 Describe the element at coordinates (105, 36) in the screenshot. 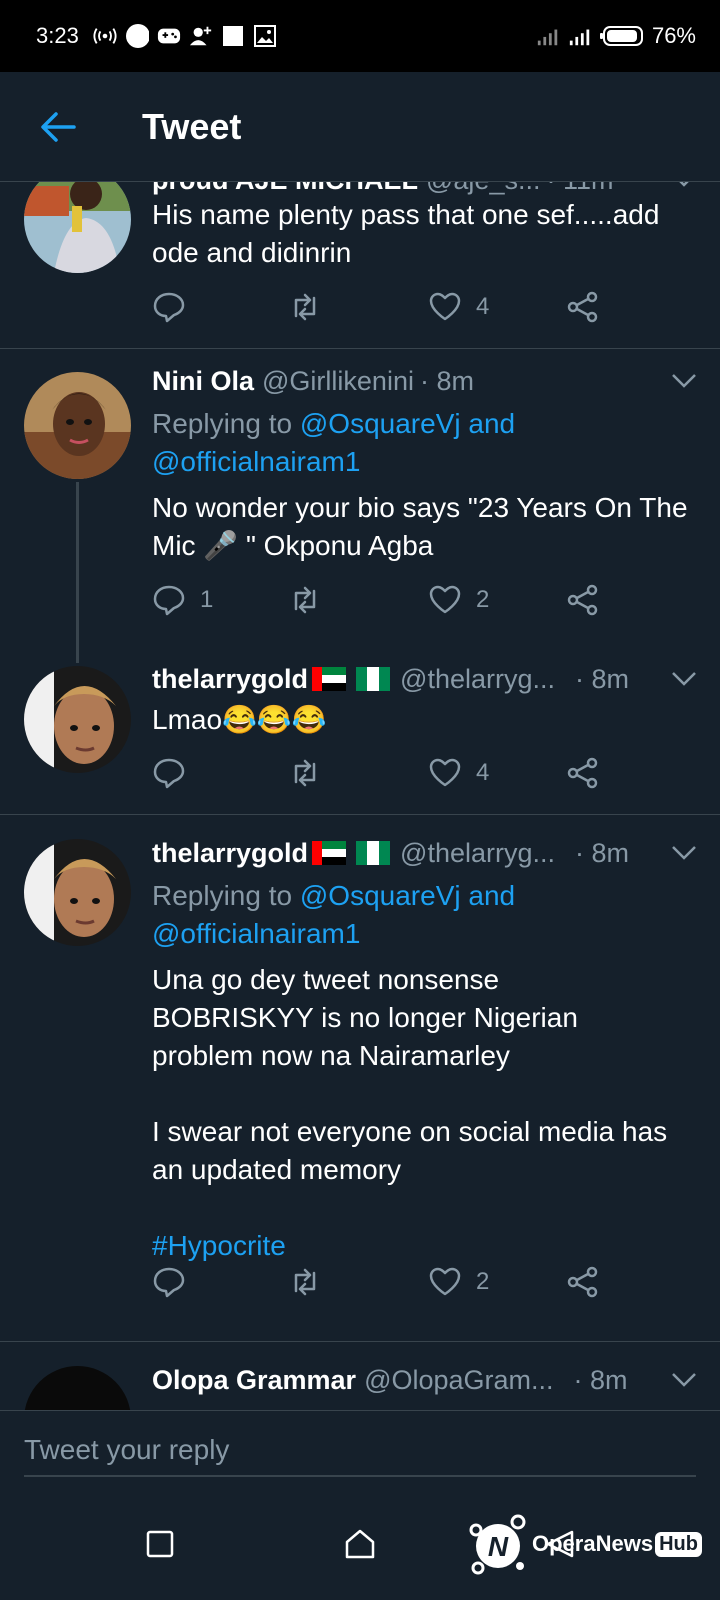

I see `hotspot-icon` at that location.